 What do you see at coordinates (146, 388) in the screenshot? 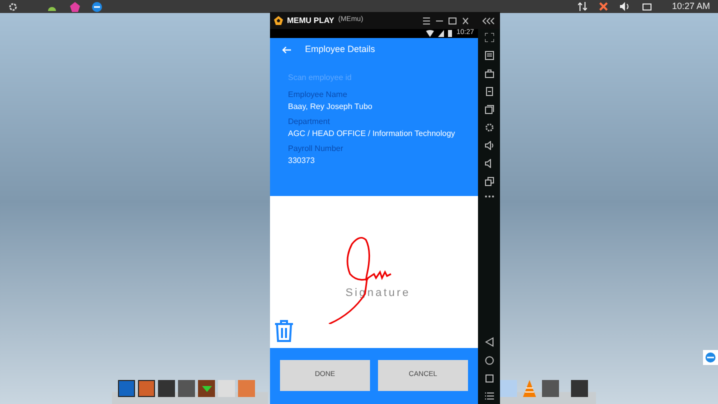
I see `media-app-icon` at bounding box center [146, 388].